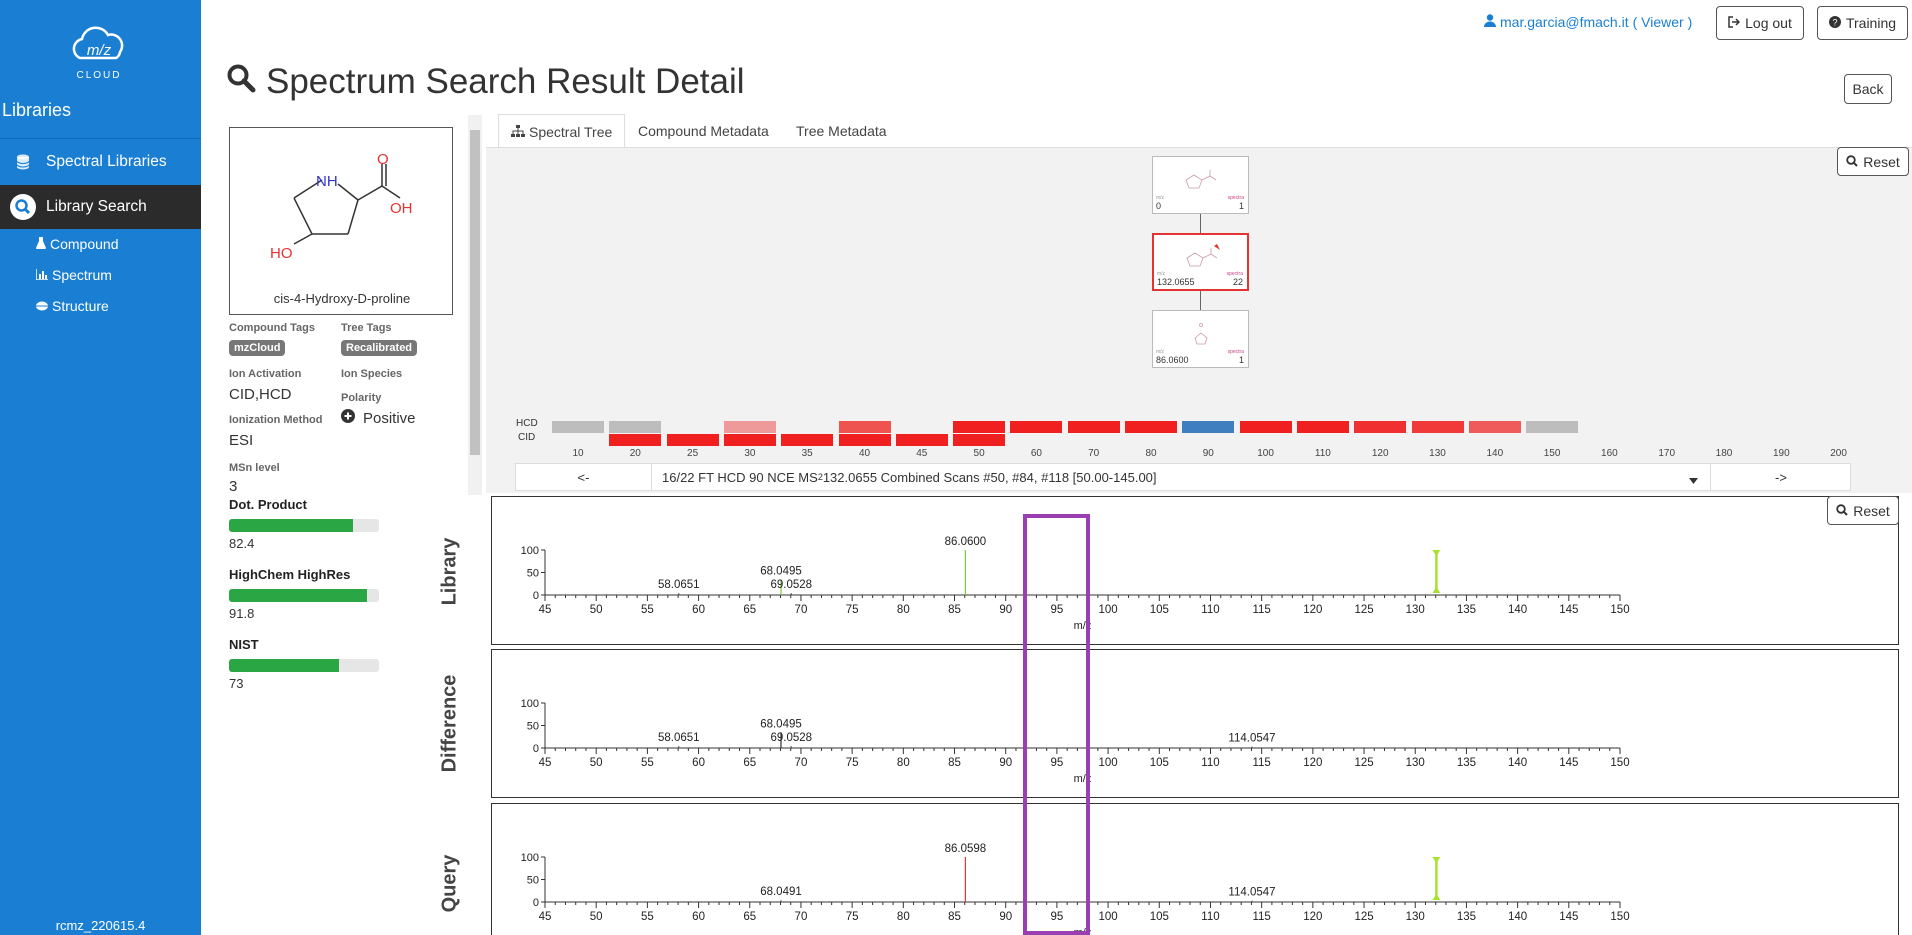 Image resolution: width=1912 pixels, height=935 pixels. Describe the element at coordinates (475, 292) in the screenshot. I see `scrollbar-thumb` at that location.